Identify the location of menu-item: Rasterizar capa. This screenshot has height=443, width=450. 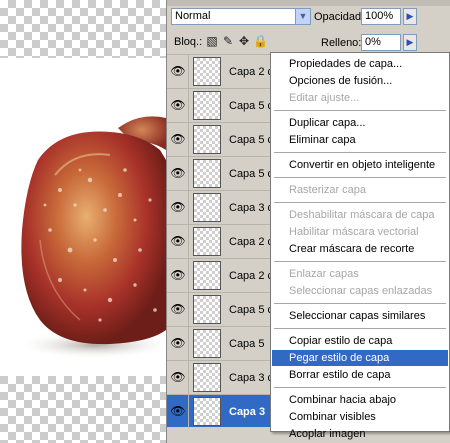
(328, 190).